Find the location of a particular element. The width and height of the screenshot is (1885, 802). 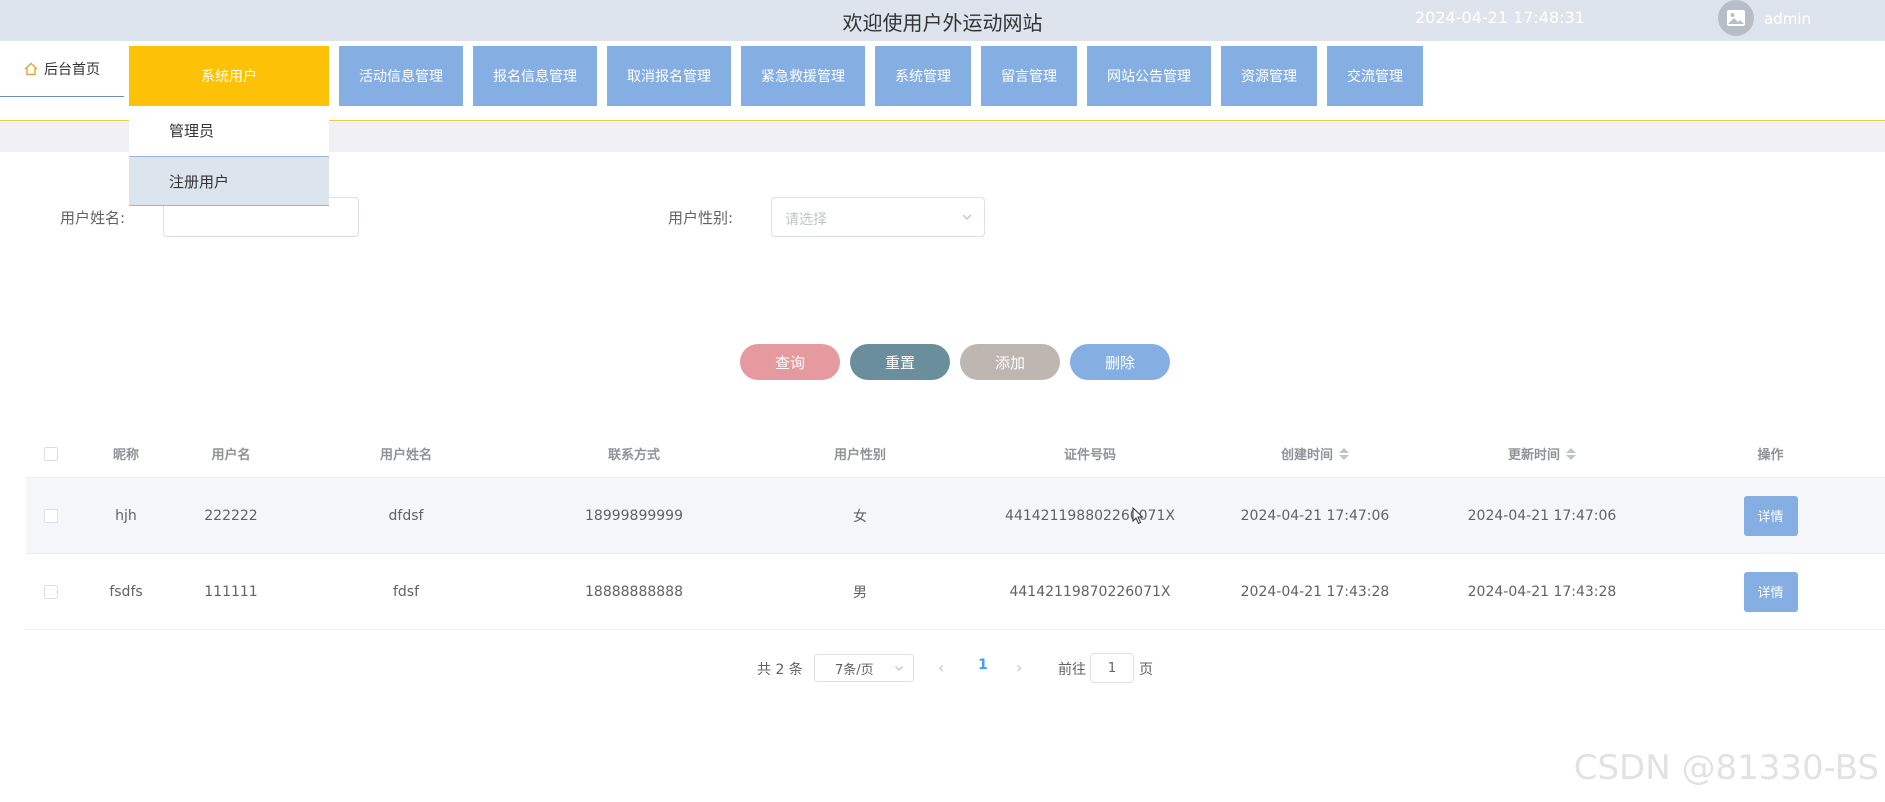

goto-label: 前往 is located at coordinates (1072, 670).